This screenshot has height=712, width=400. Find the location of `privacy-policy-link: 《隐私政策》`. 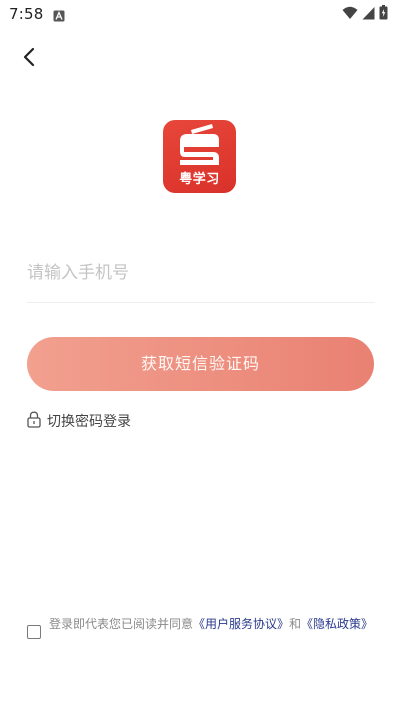

privacy-policy-link: 《隐私政策》 is located at coordinates (337, 624).